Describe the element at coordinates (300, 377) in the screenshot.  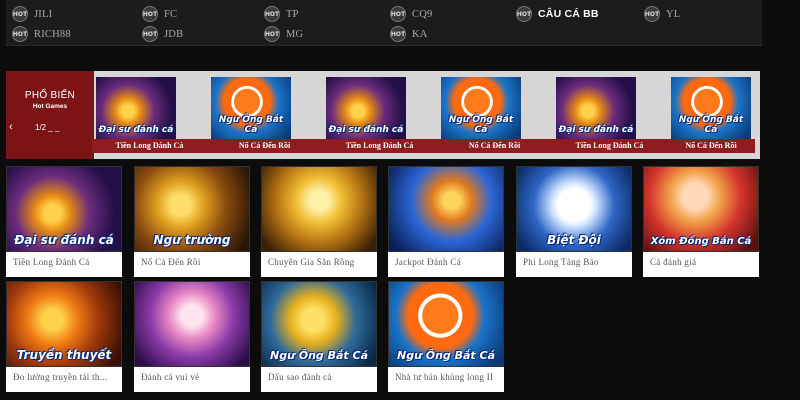
I see `game-title: Dấu sao đánh cá` at that location.